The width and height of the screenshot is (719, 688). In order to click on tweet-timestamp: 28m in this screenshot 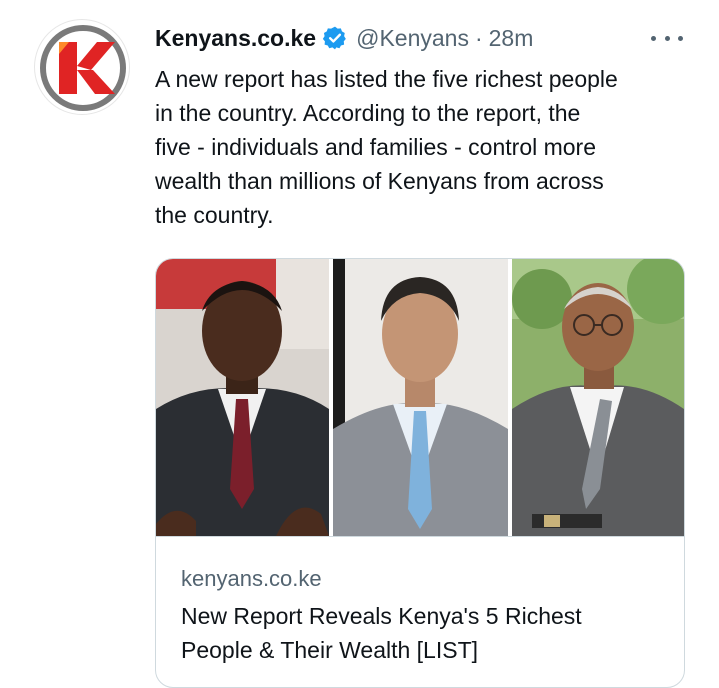, I will do `click(511, 38)`.